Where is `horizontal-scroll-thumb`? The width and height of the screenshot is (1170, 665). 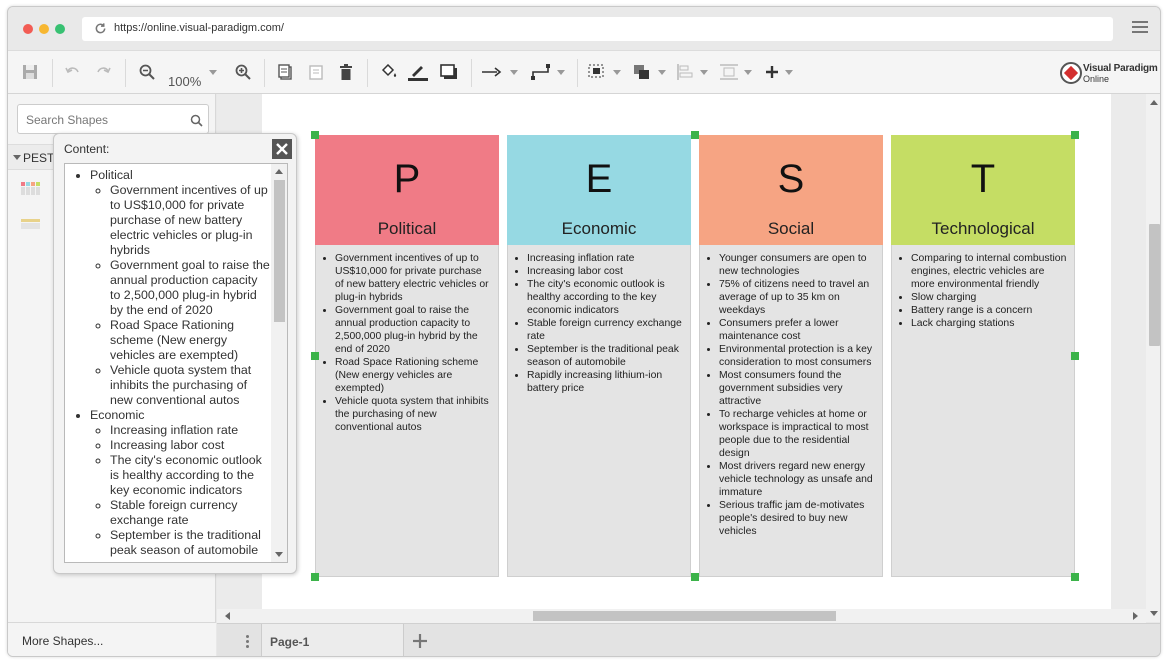 horizontal-scroll-thumb is located at coordinates (684, 616).